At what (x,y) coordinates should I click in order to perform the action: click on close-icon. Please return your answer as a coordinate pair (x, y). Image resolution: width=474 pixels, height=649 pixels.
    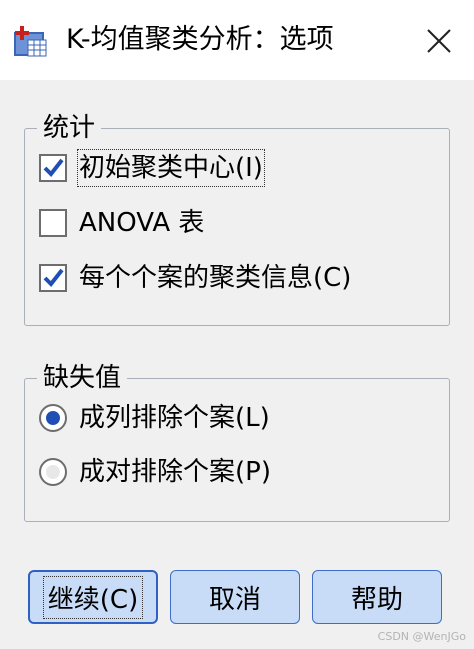
    Looking at the image, I should click on (439, 41).